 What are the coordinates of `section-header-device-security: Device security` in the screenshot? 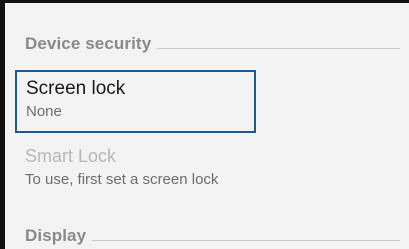 It's located at (212, 44).